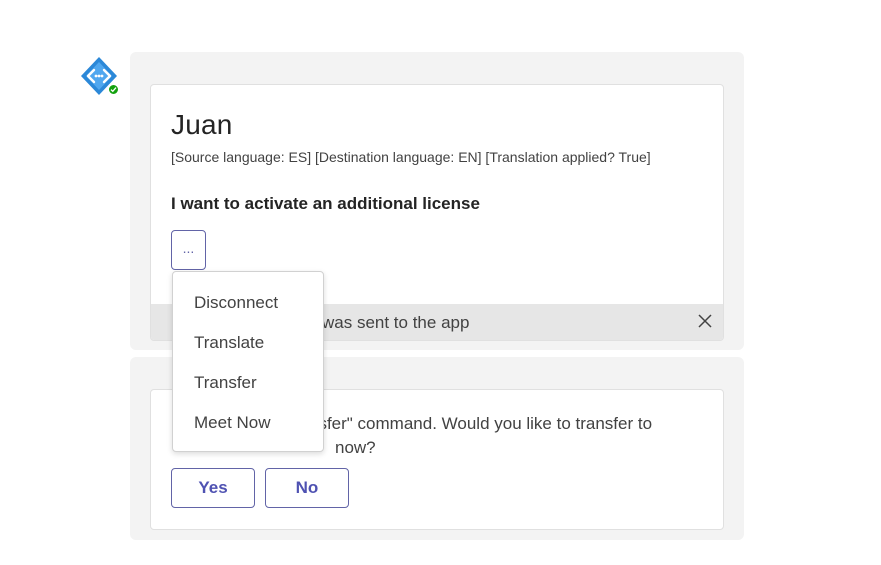 The height and width of the screenshot is (565, 881). What do you see at coordinates (248, 383) in the screenshot?
I see `menu-item-transfer: Transfer` at bounding box center [248, 383].